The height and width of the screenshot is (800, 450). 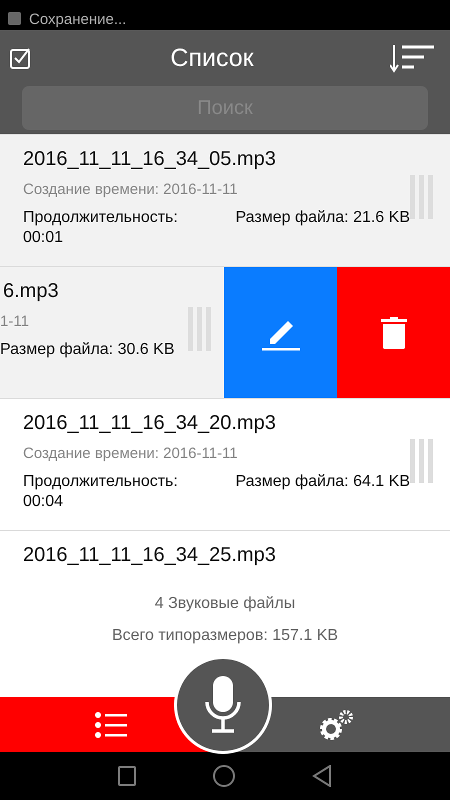 I want to click on delete-button, so click(x=393, y=332).